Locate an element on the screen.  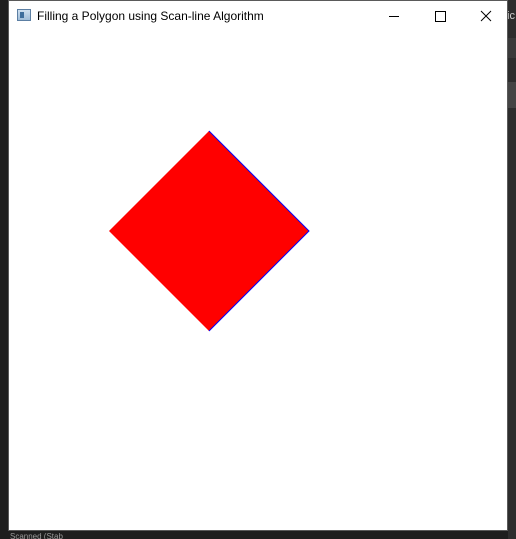
app-icon is located at coordinates (24, 15).